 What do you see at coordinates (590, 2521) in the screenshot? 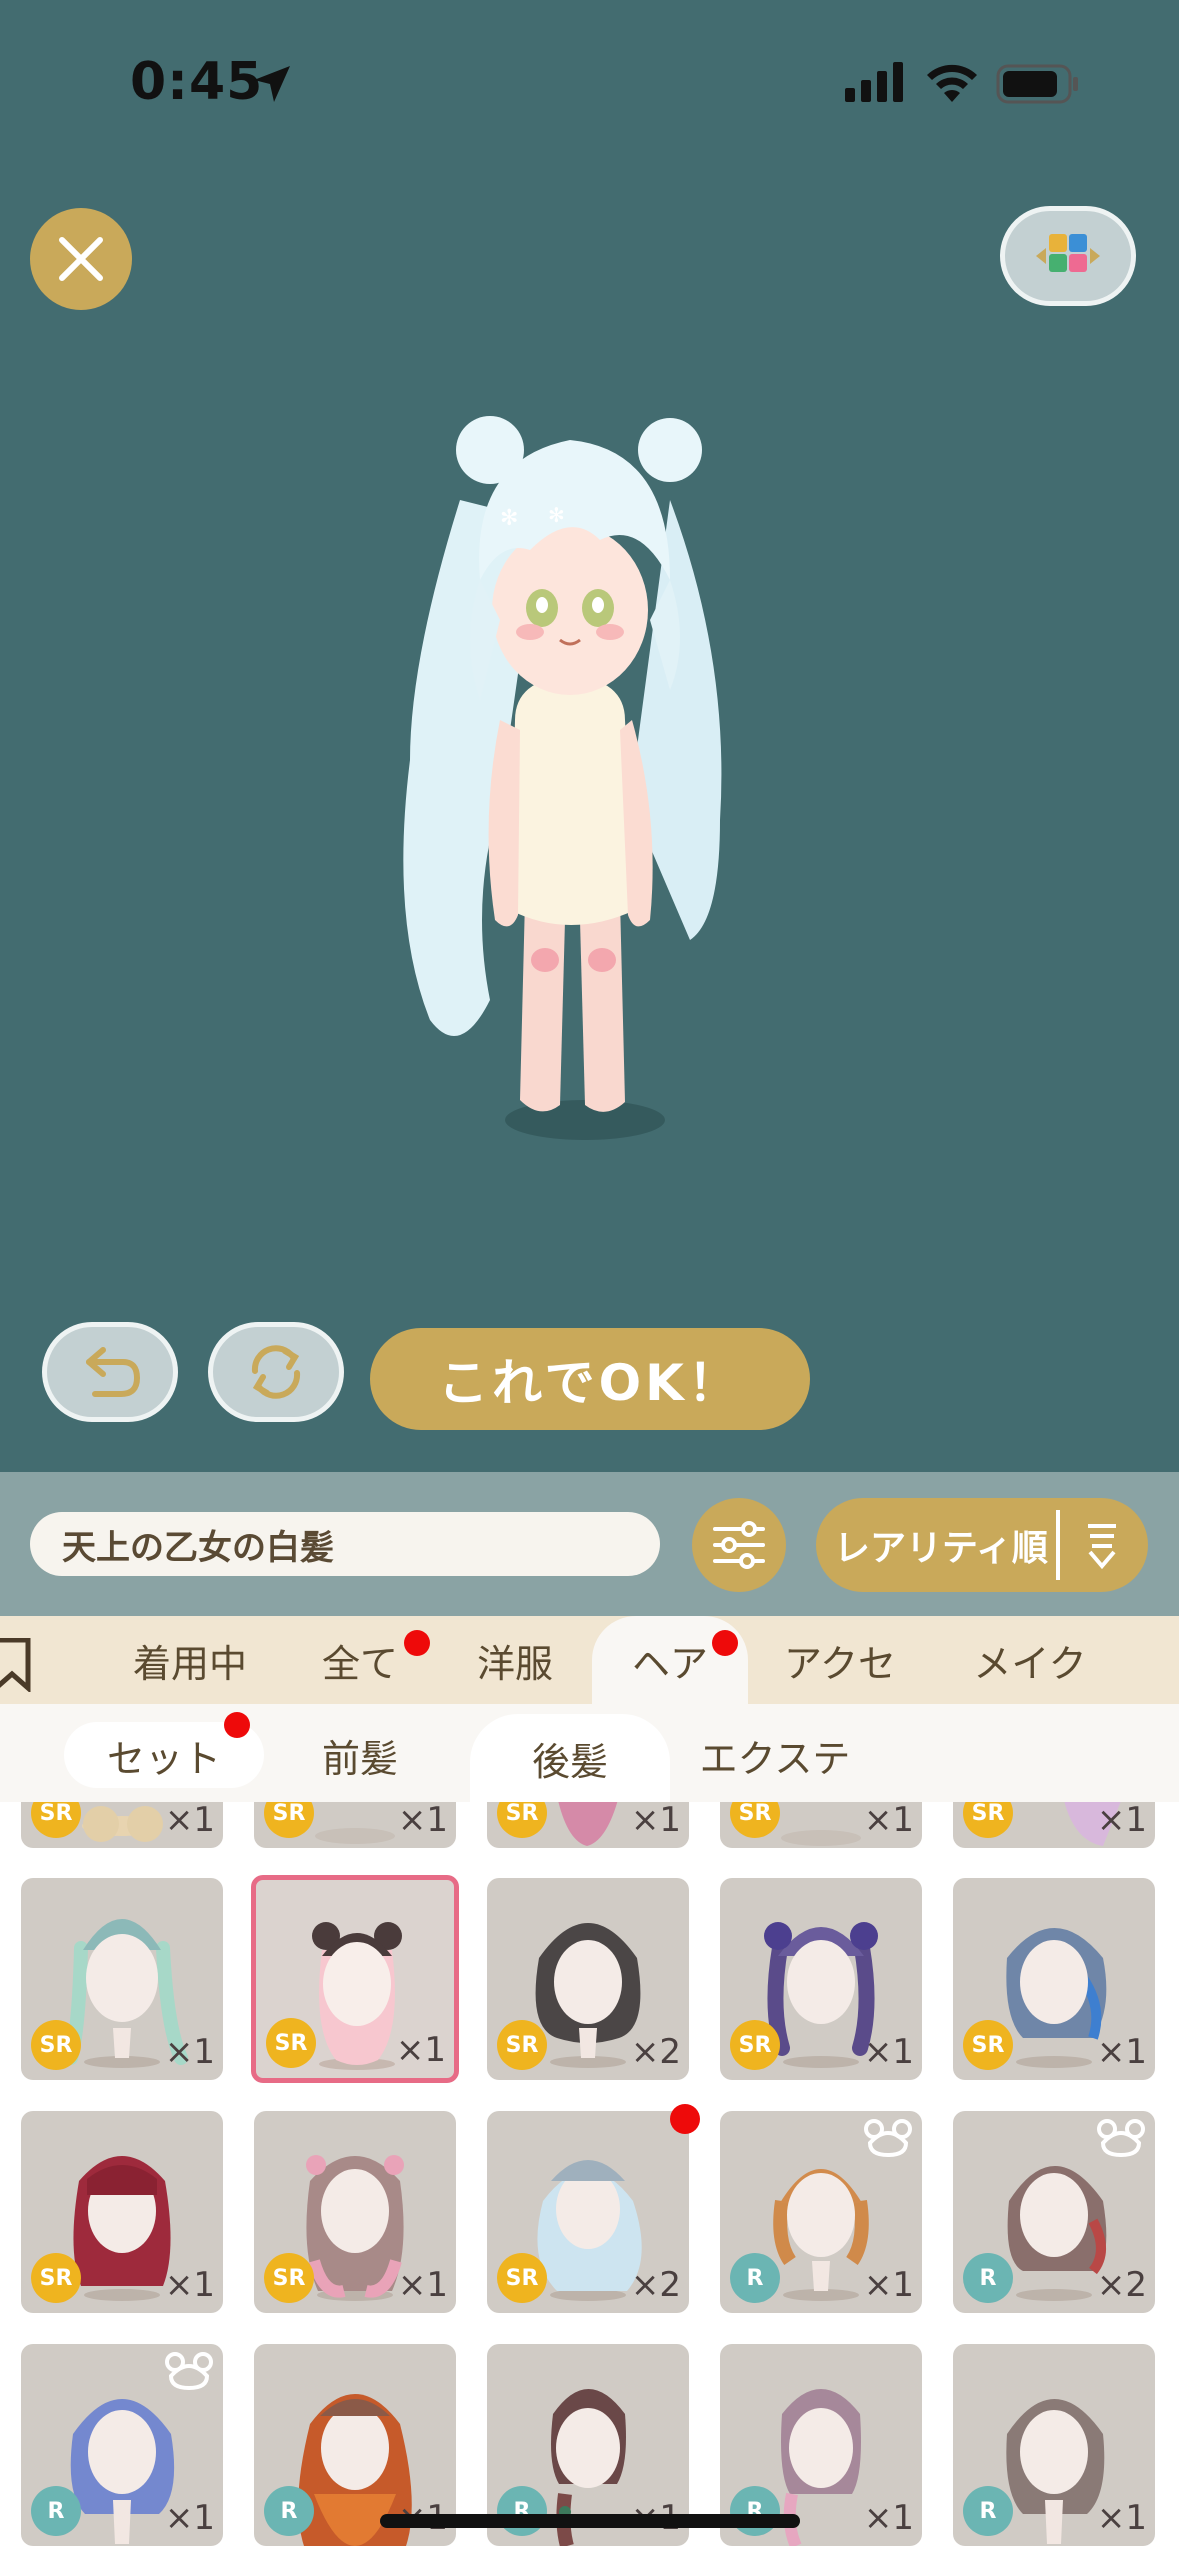
I see `home-indicator` at bounding box center [590, 2521].